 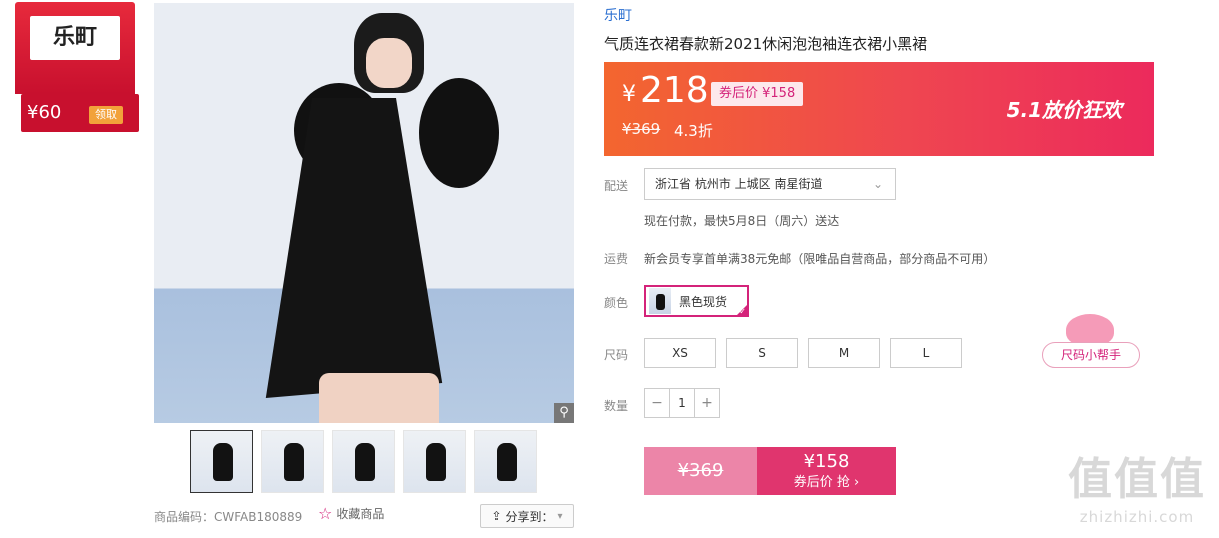 I want to click on color-swatch, so click(x=660, y=301).